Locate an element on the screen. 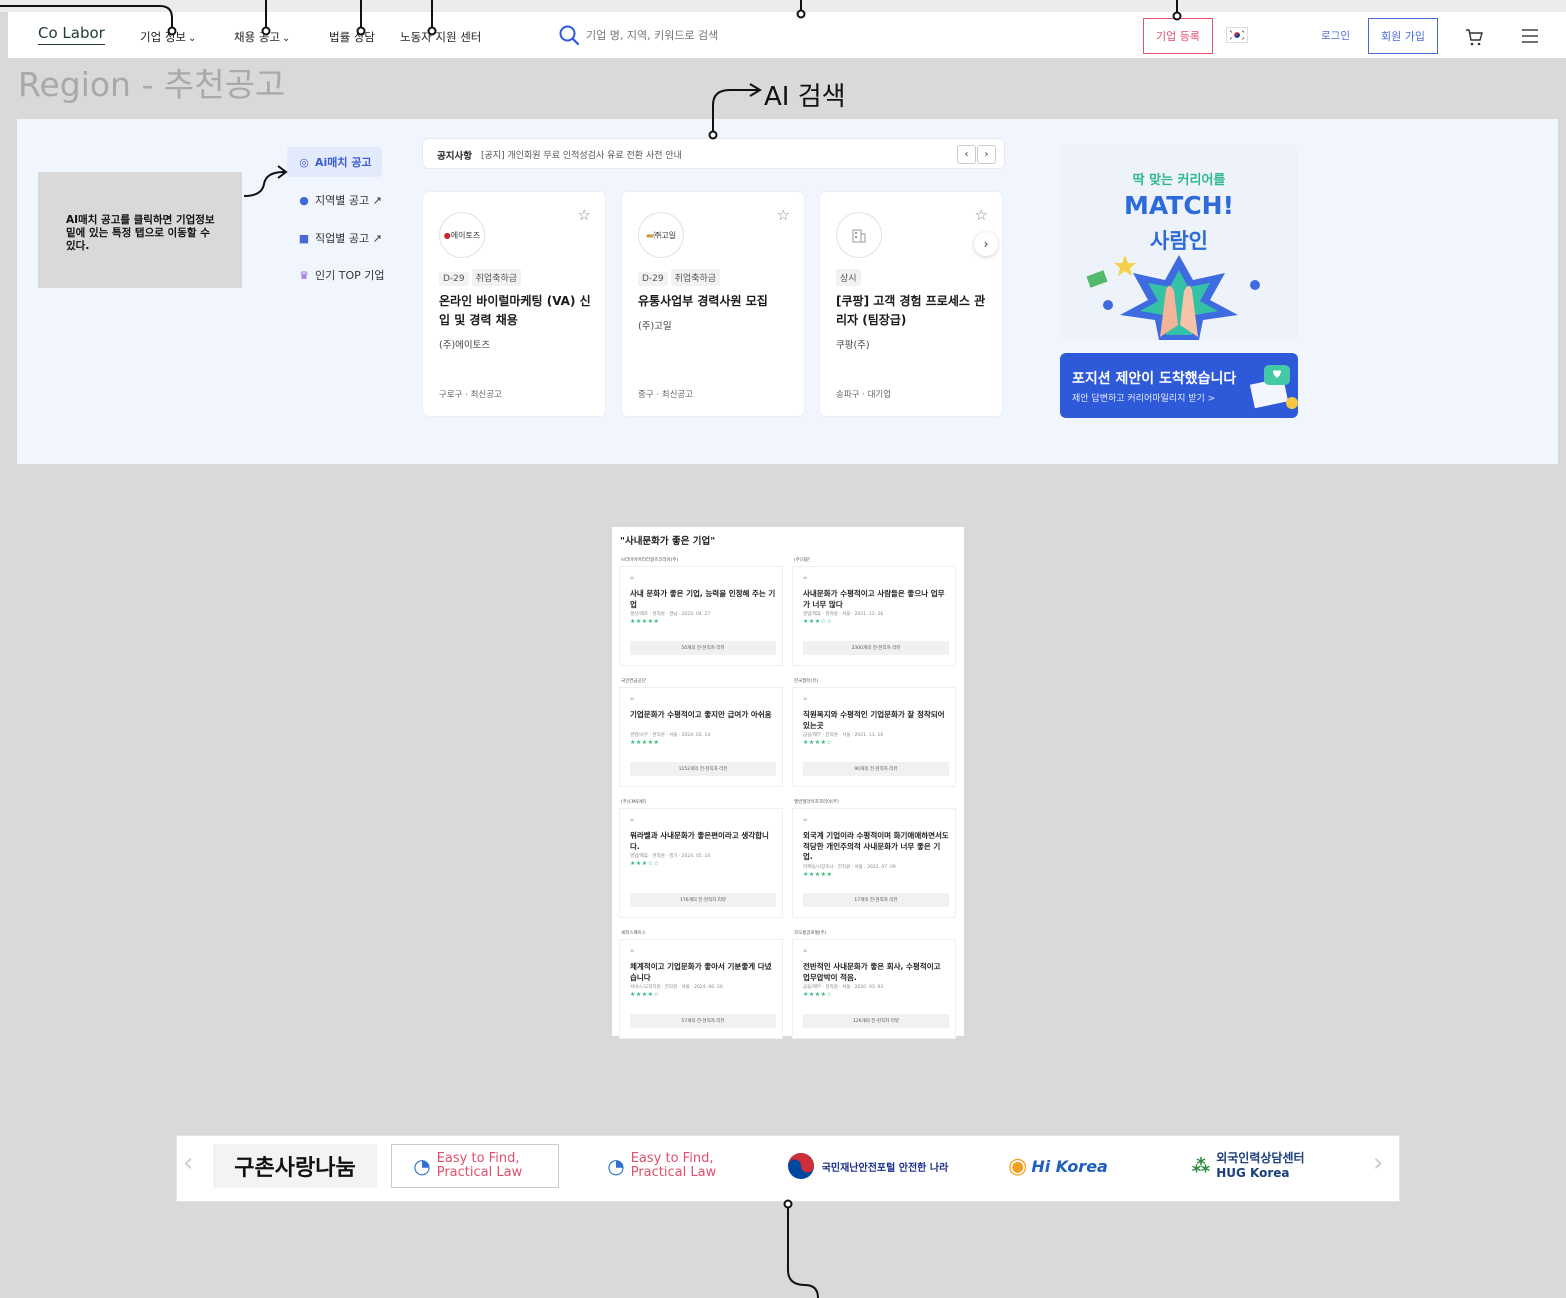 The width and height of the screenshot is (1566, 1298). company-logo: ▬㈜고일 is located at coordinates (661, 235).